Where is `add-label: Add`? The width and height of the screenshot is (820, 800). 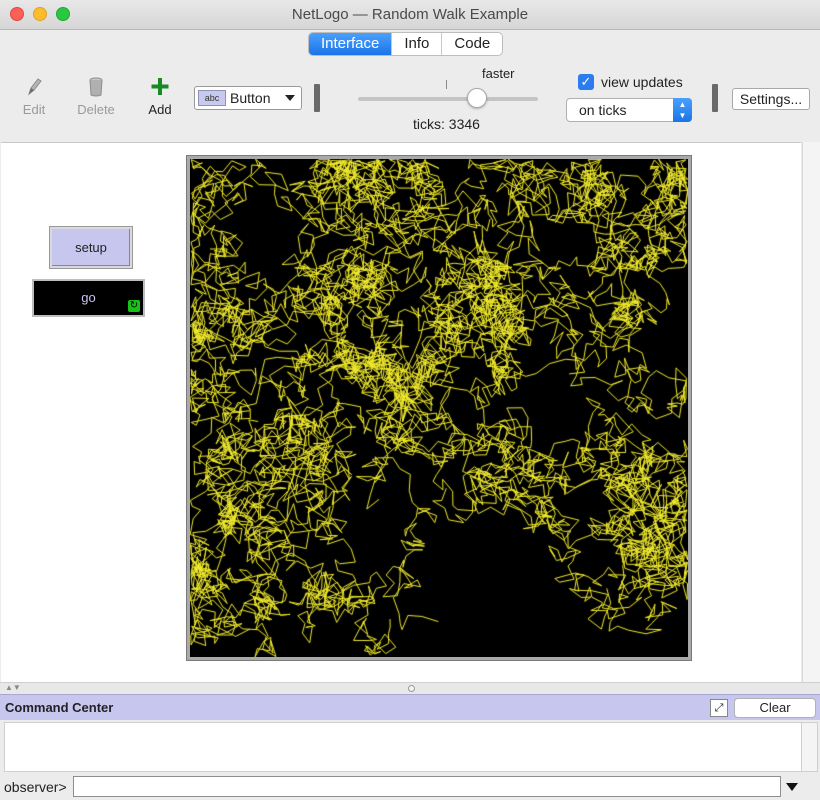 add-label: Add is located at coordinates (160, 109).